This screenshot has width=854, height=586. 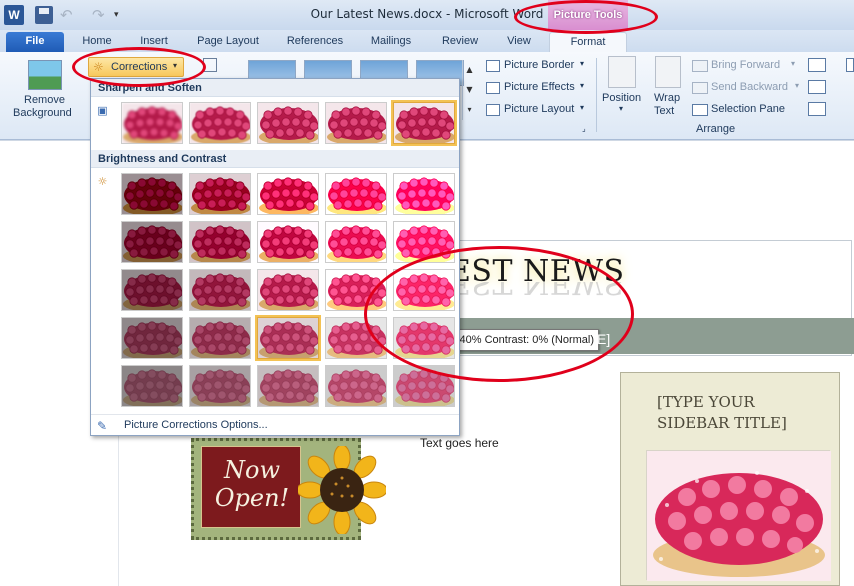 What do you see at coordinates (588, 15) in the screenshot?
I see `picture-tools-context-label: Picture Tools` at bounding box center [588, 15].